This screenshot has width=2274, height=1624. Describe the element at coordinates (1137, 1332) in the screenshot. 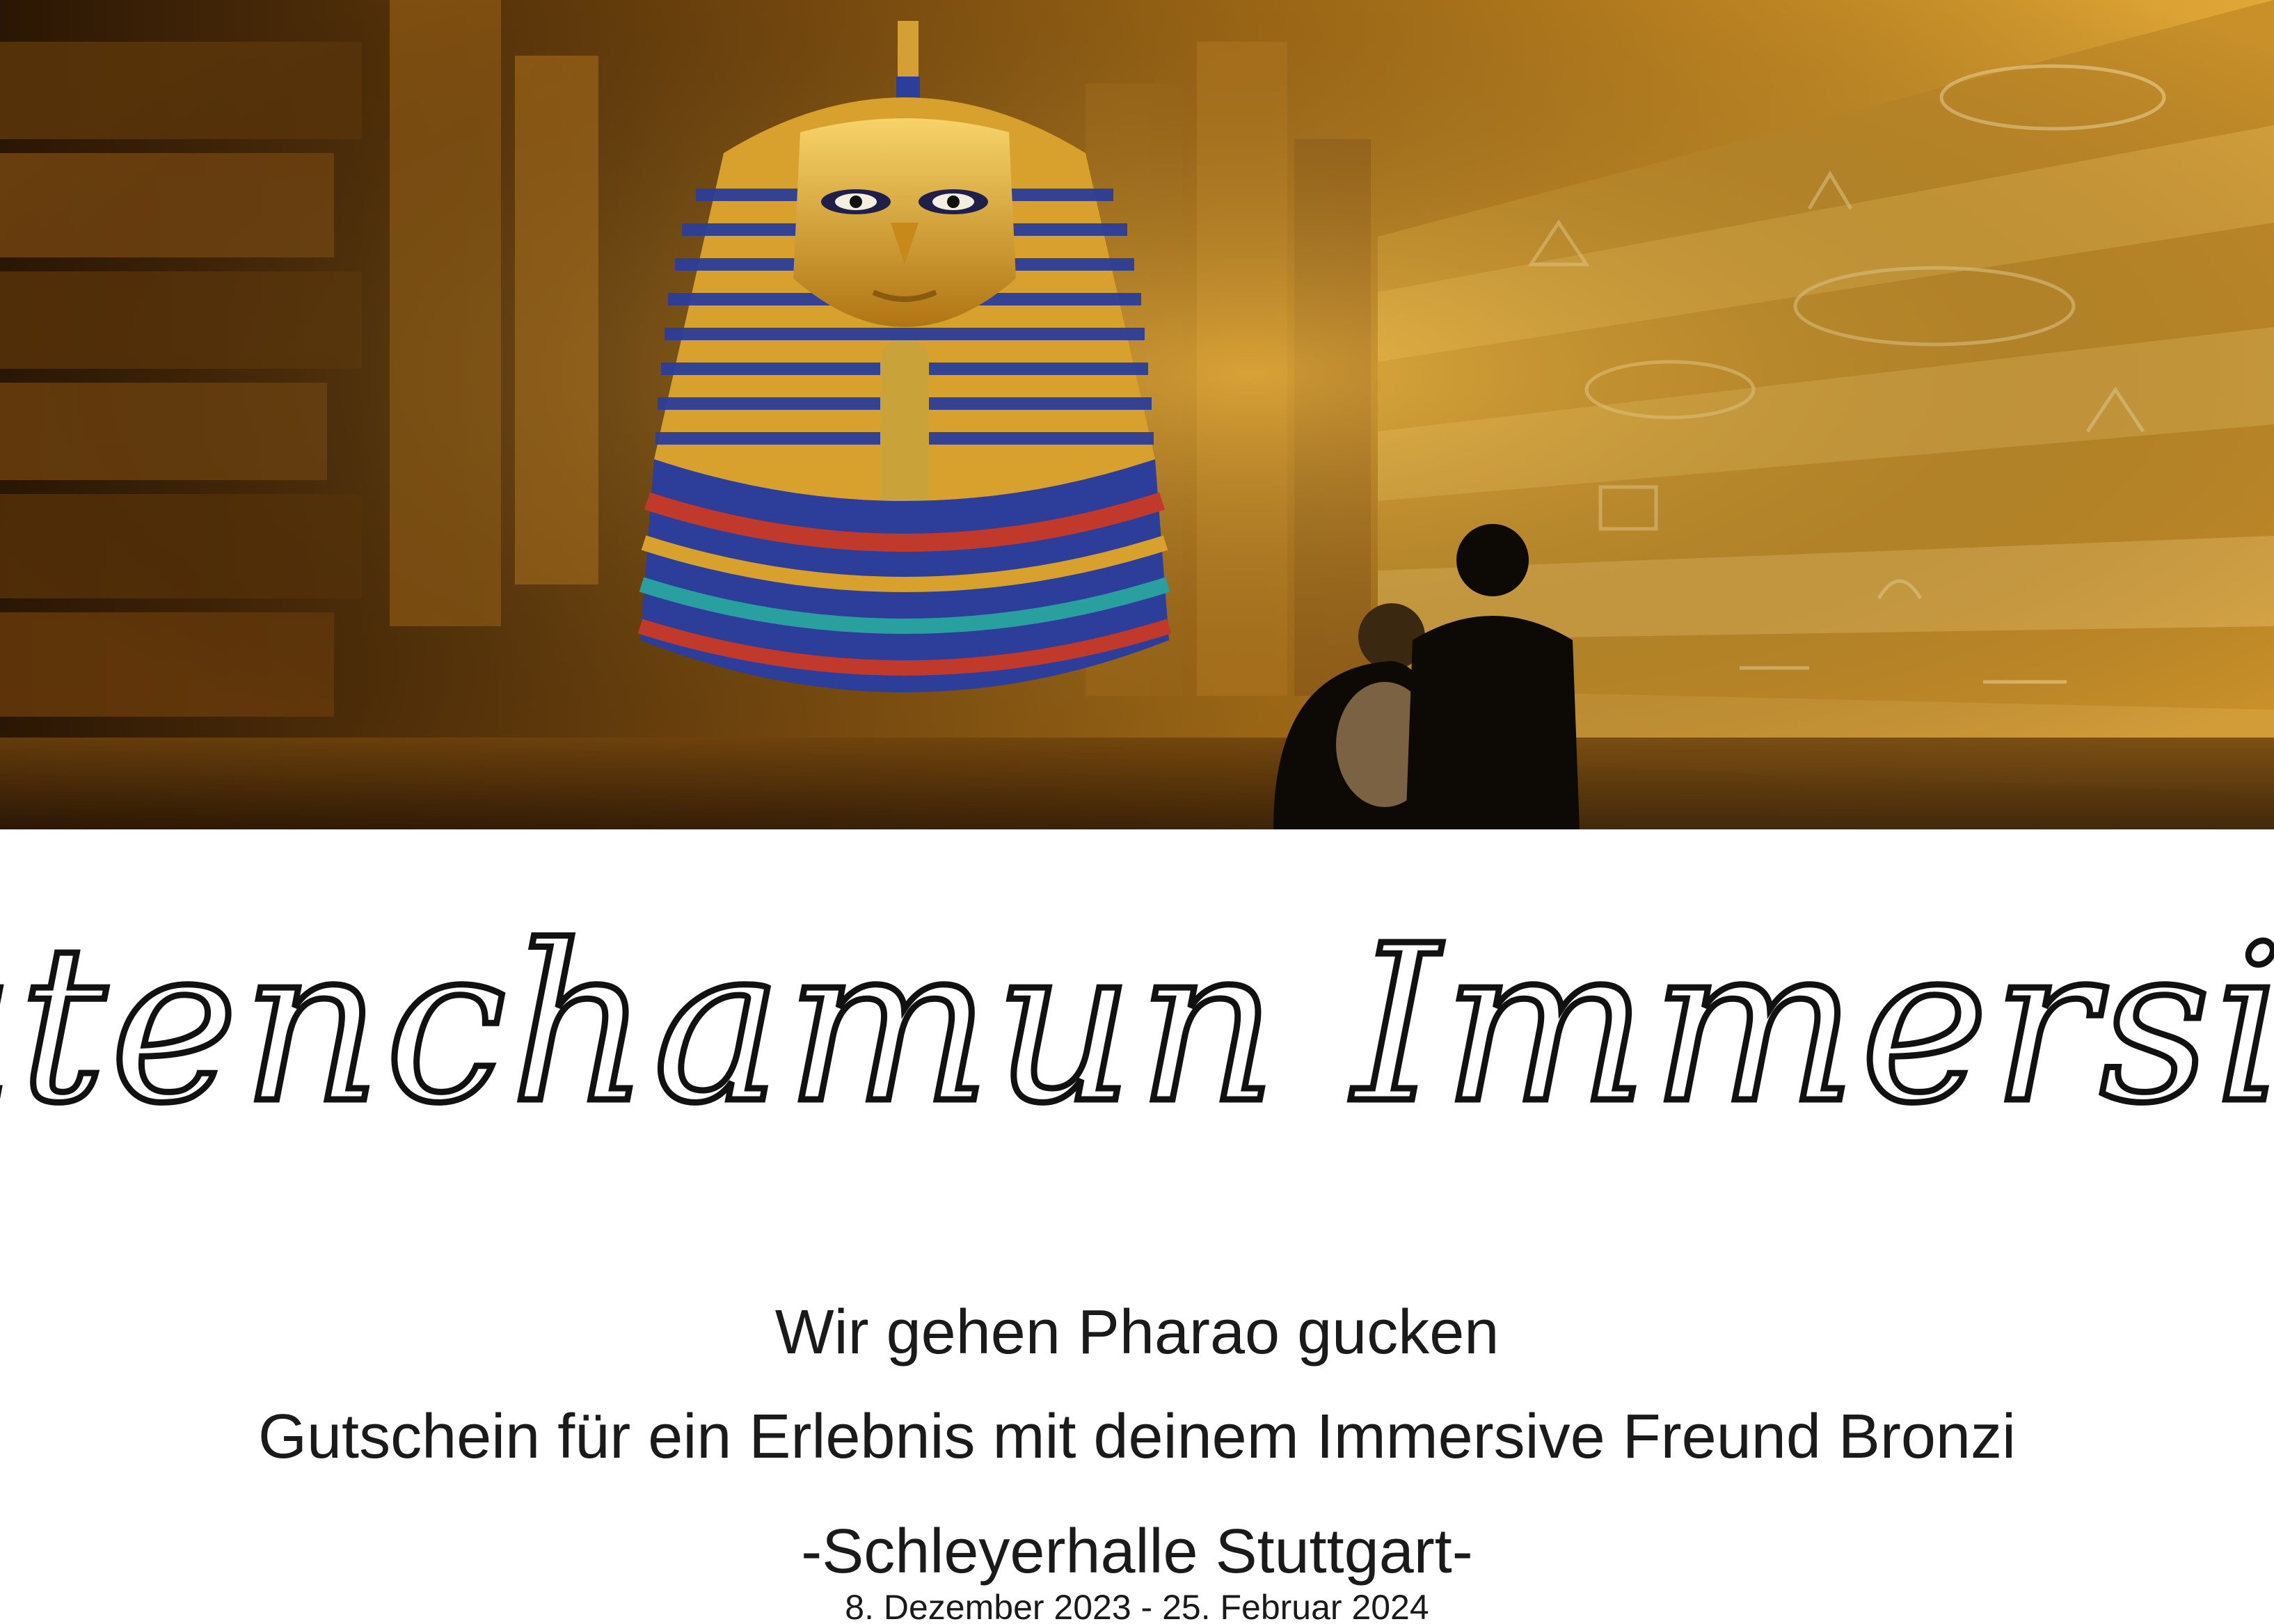

I see `subtitle: Wir gehen Pharao gucken` at that location.